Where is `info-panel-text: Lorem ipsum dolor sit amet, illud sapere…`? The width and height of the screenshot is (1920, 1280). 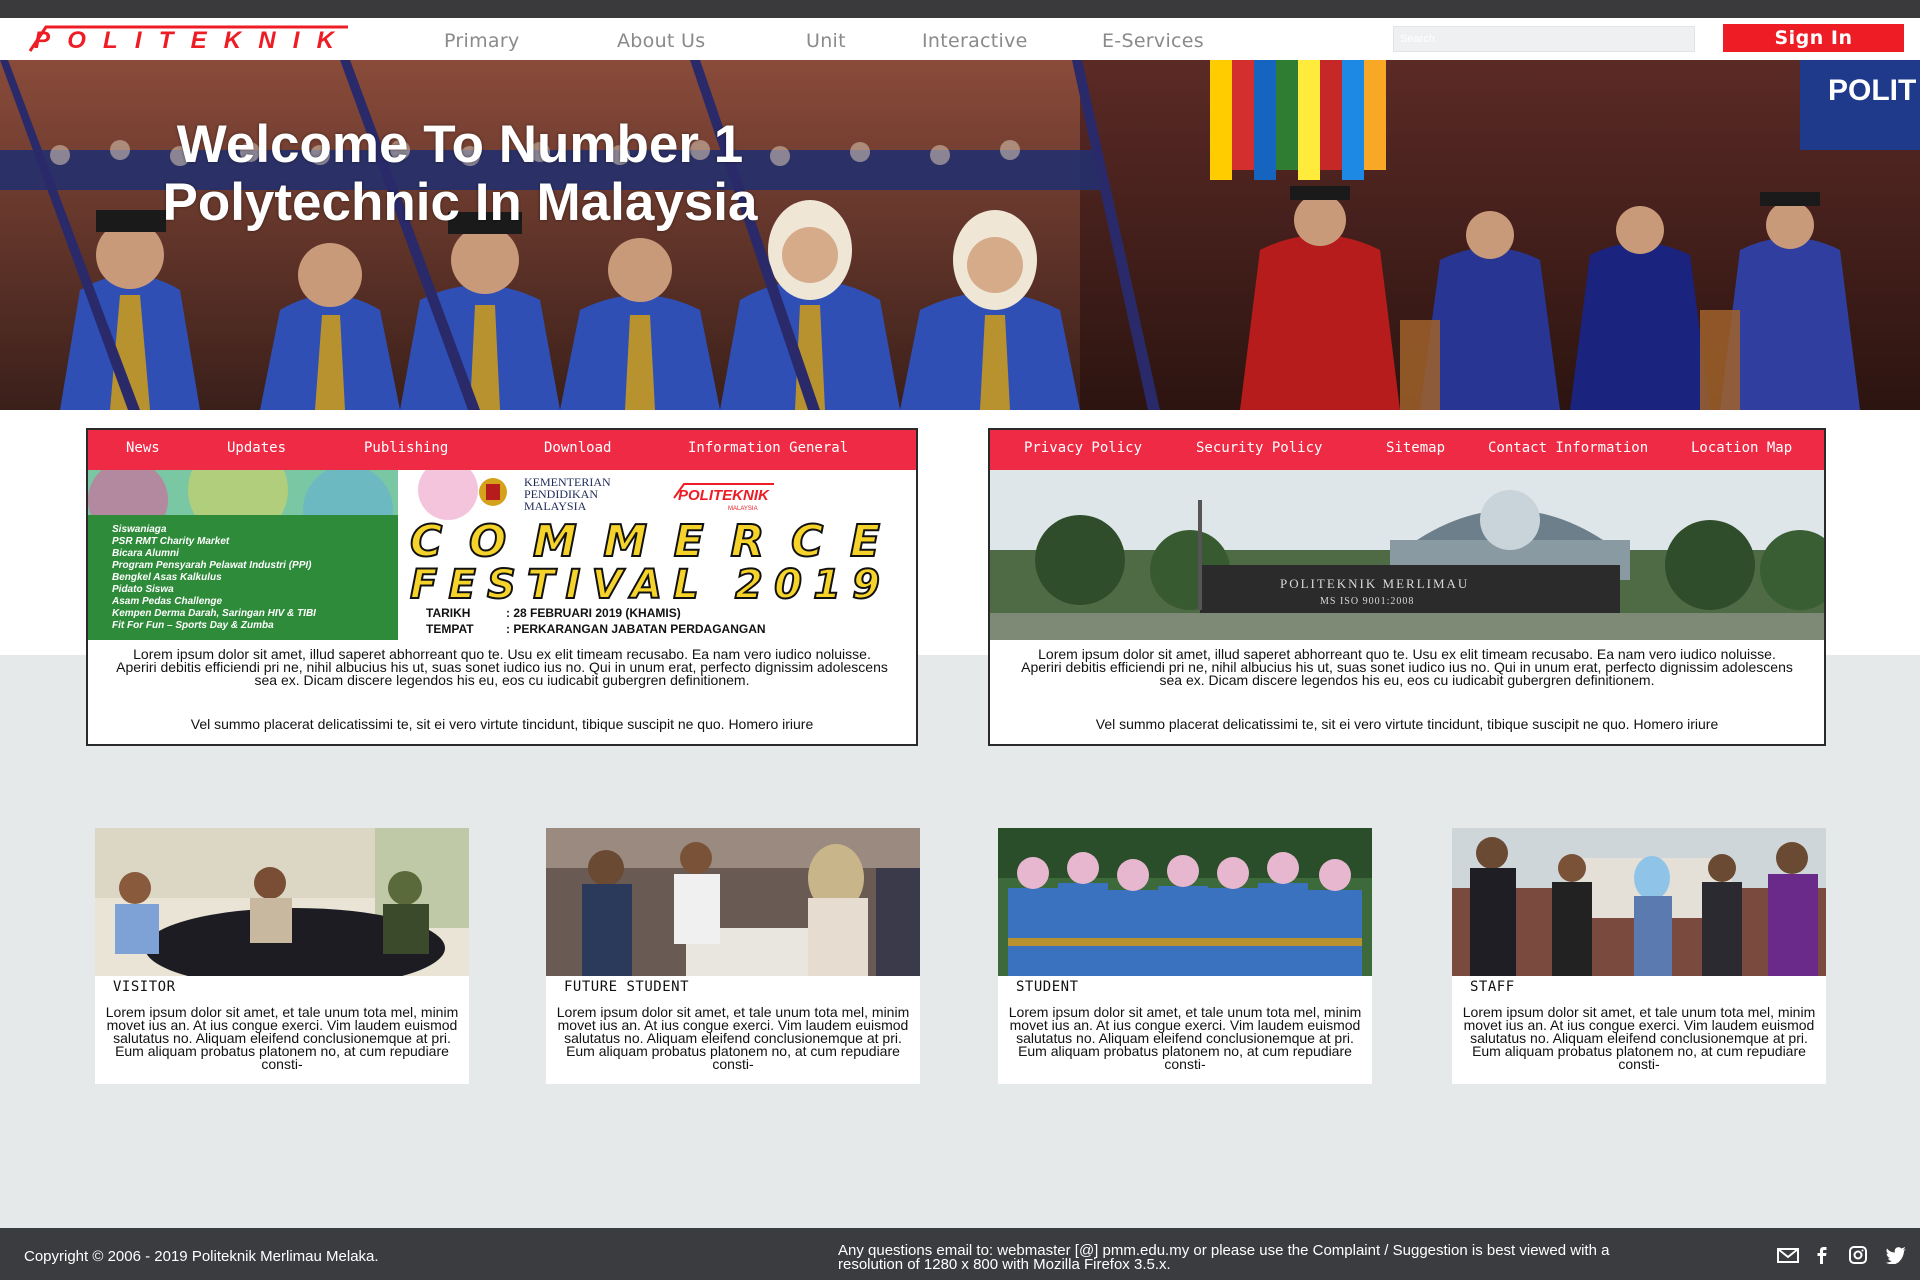 info-panel-text: Lorem ipsum dolor sit amet, illud sapere… is located at coordinates (1407, 667).